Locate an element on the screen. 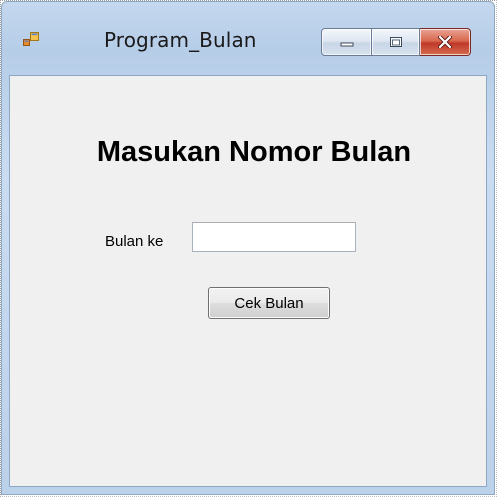 The height and width of the screenshot is (497, 497). maximize-icon is located at coordinates (396, 42).